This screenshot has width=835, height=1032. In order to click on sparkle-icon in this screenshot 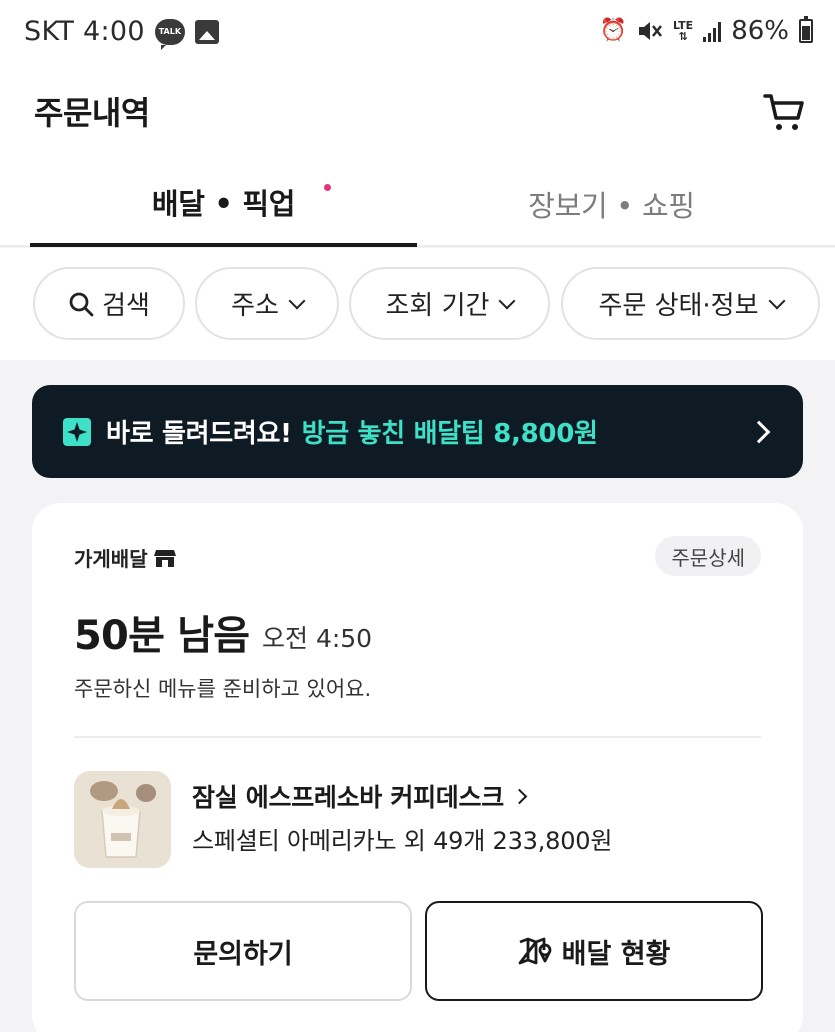, I will do `click(77, 431)`.